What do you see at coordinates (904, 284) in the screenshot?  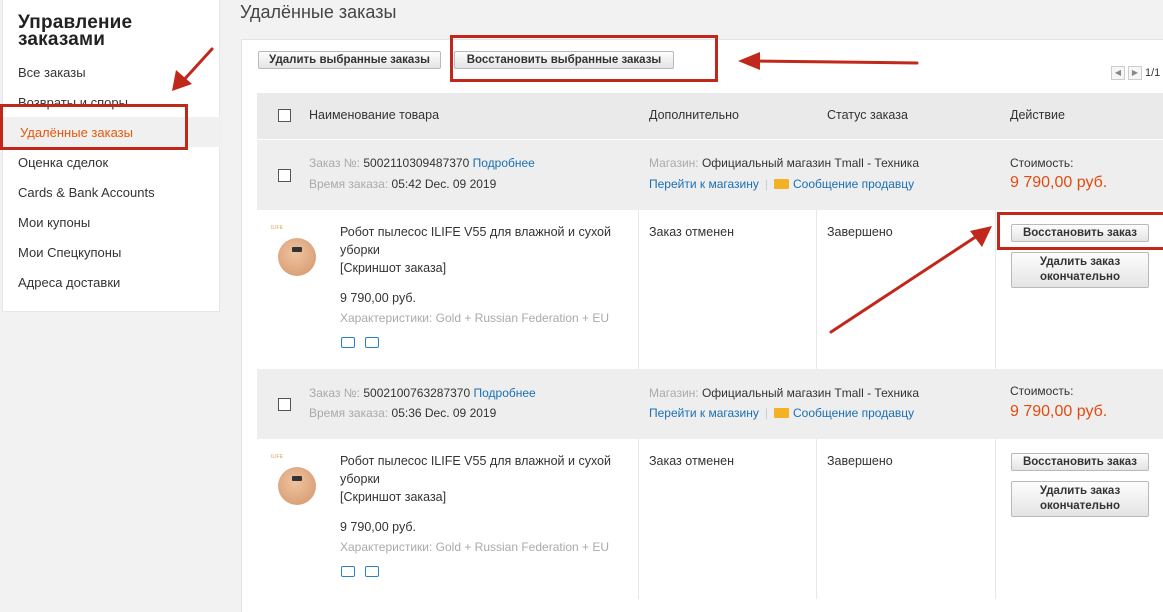 I see `arrow-restore-order` at bounding box center [904, 284].